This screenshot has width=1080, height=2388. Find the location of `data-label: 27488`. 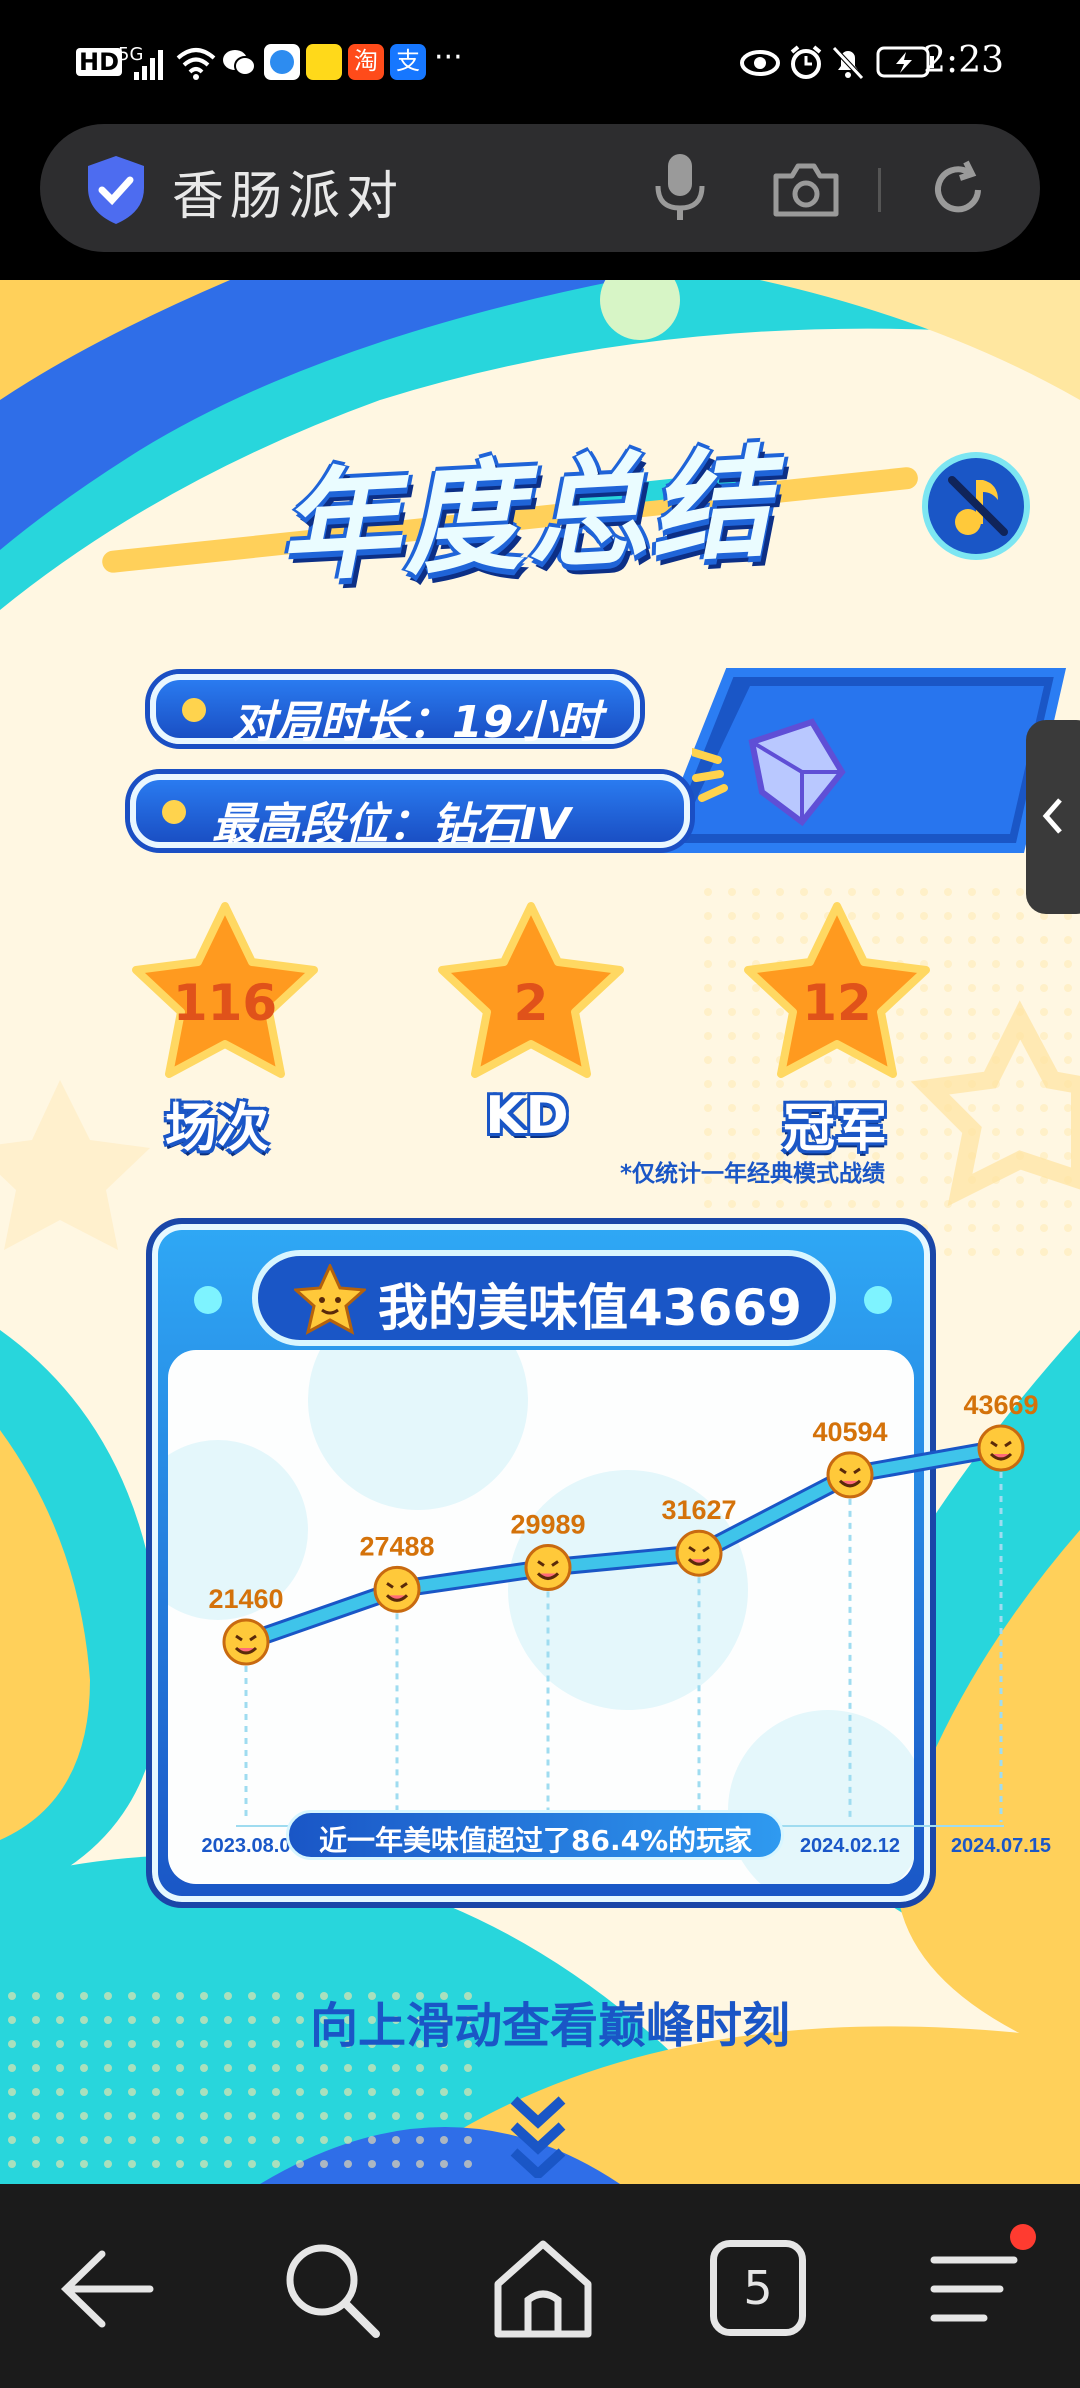

data-label: 27488 is located at coordinates (396, 1546).